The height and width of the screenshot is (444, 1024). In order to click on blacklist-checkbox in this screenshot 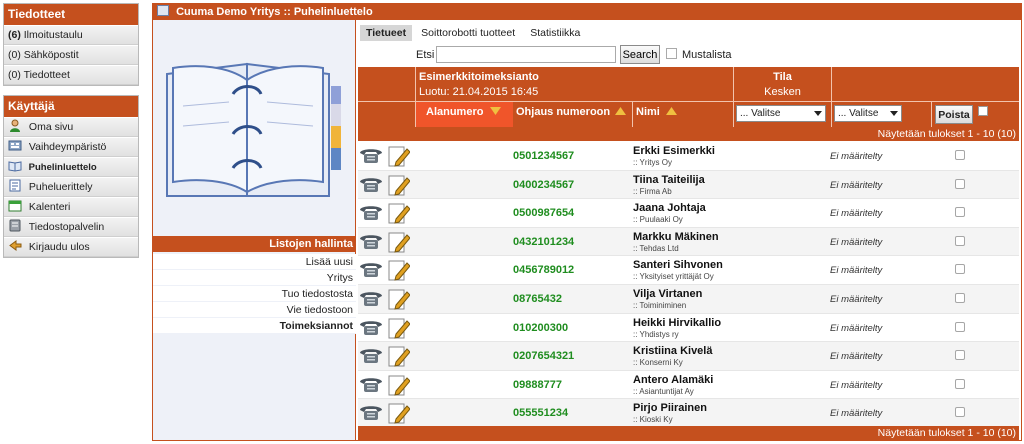, I will do `click(671, 53)`.